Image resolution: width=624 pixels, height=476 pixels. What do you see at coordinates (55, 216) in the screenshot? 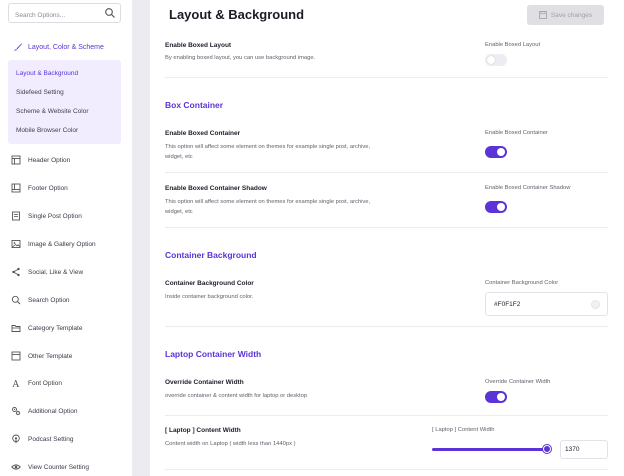
I see `sidebar-item-label: Single Post Option` at bounding box center [55, 216].